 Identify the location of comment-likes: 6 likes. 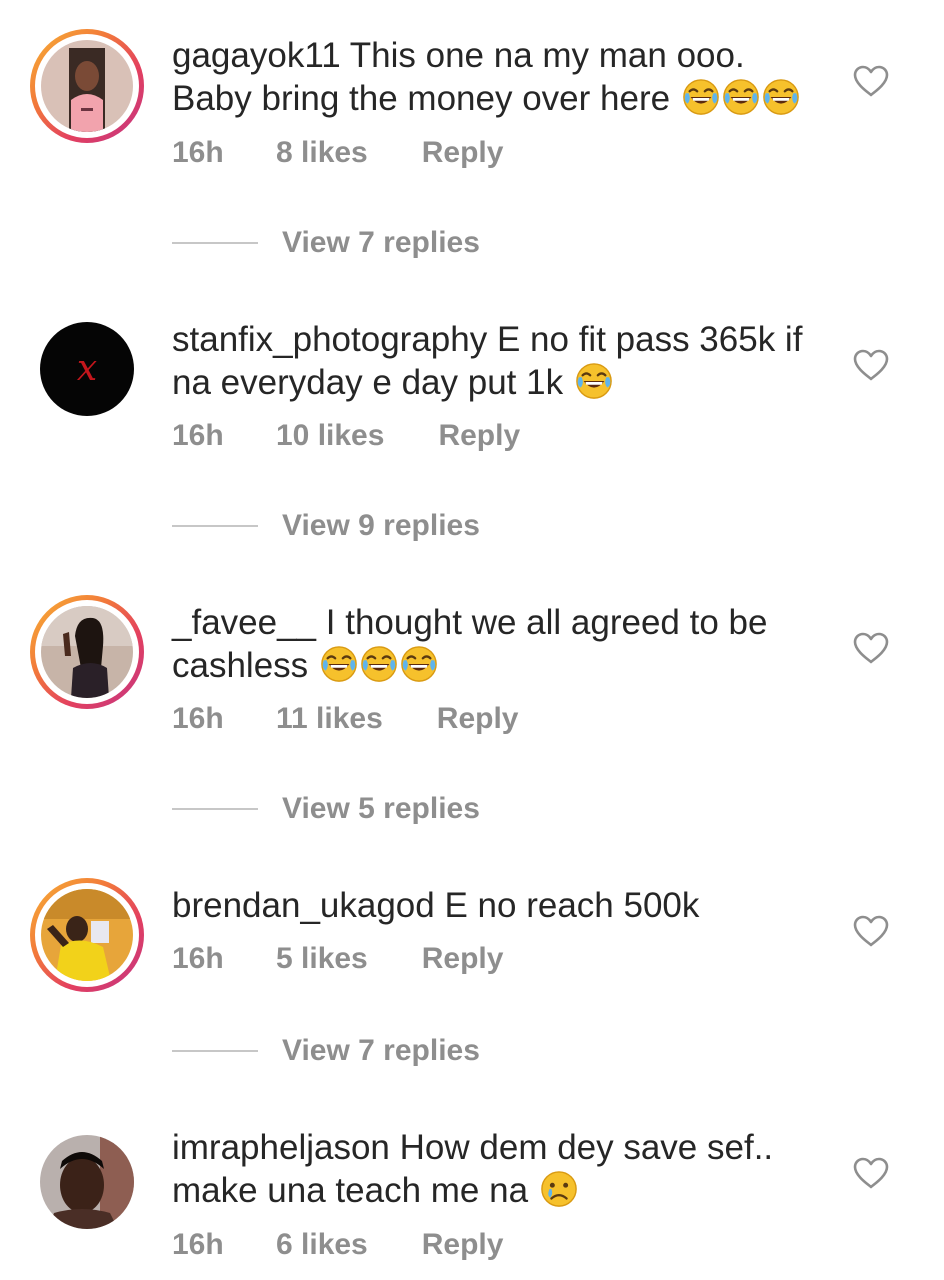
(322, 1245).